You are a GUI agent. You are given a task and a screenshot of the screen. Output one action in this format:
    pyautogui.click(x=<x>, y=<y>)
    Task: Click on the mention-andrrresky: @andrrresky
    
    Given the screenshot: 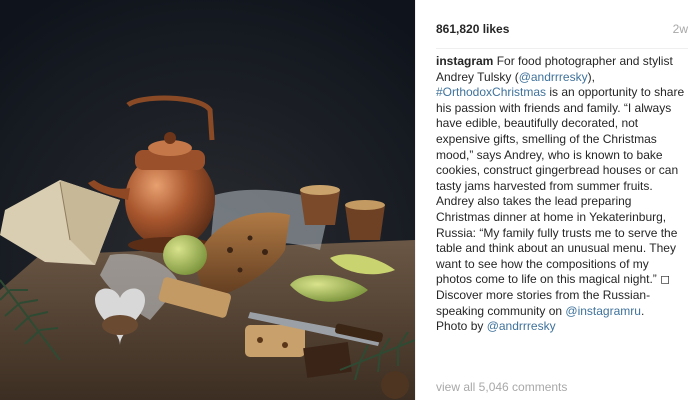 What is the action you would take?
    pyautogui.click(x=553, y=77)
    